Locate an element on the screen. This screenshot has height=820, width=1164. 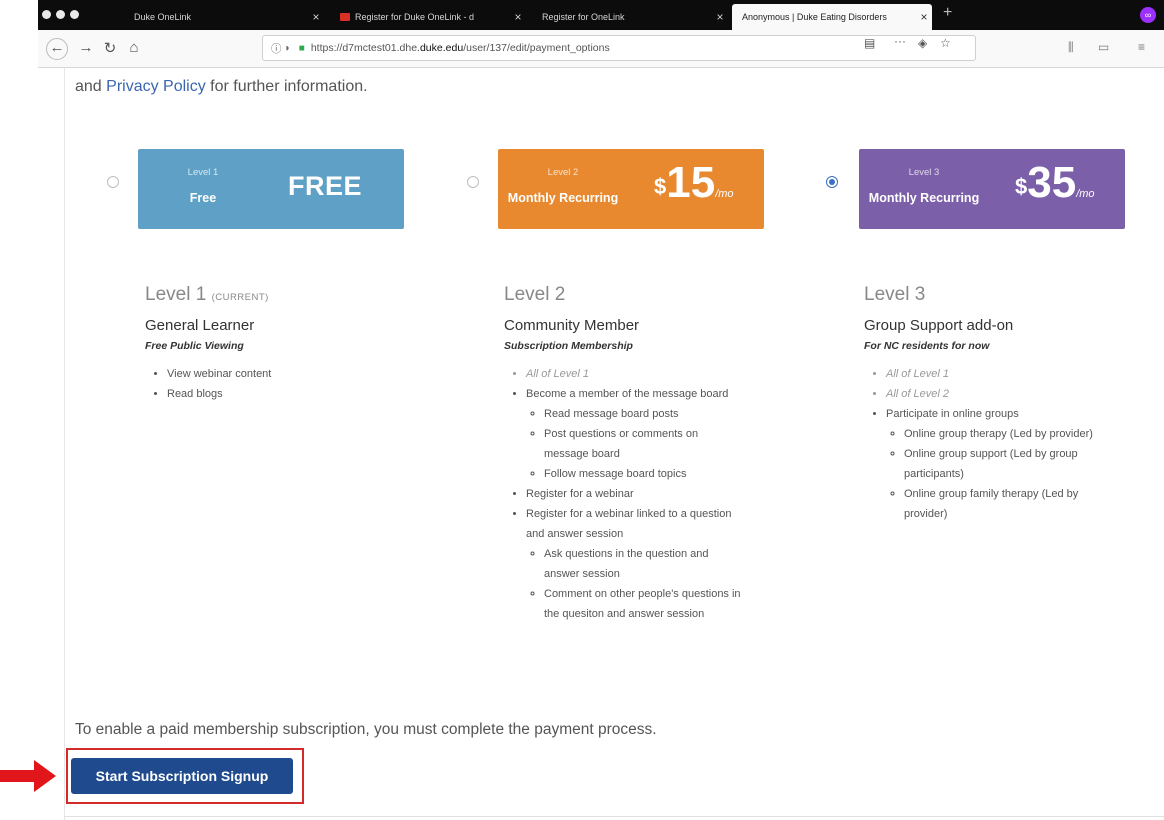
level-title: Level 2 is located at coordinates (535, 294).